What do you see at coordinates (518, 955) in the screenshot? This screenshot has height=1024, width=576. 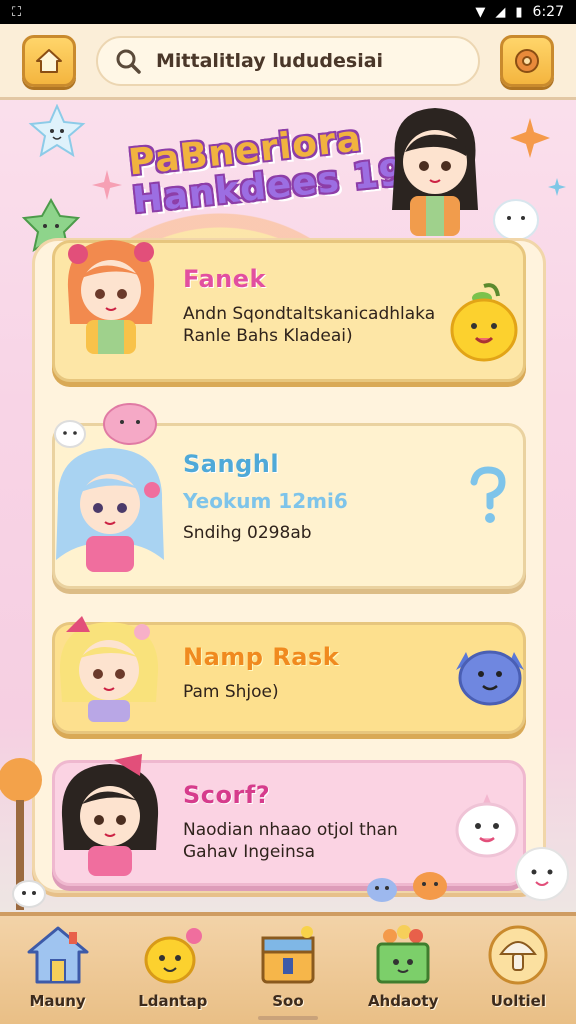 I see `mushroom-icon` at bounding box center [518, 955].